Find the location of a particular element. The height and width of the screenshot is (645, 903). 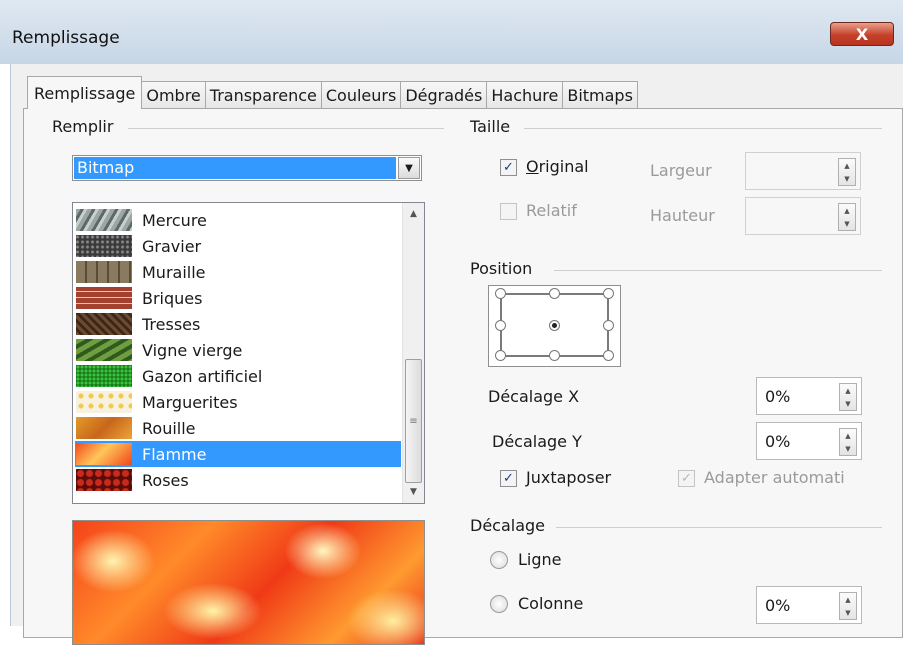

scroll-thumb: ≡ is located at coordinates (413, 421).